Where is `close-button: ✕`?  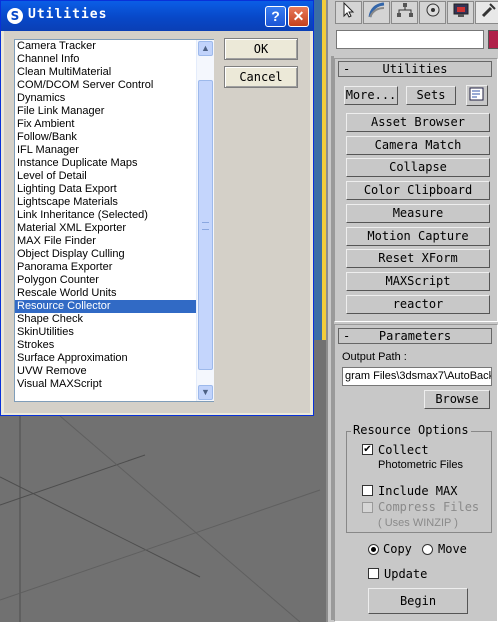 close-button: ✕ is located at coordinates (298, 16).